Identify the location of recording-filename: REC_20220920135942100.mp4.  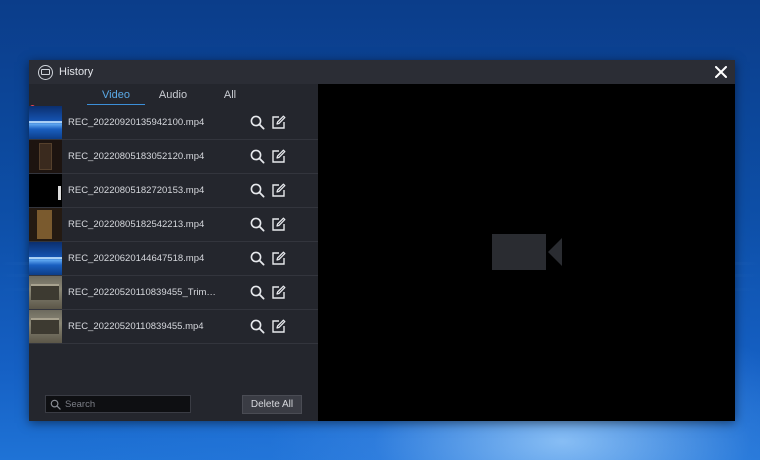
(136, 122).